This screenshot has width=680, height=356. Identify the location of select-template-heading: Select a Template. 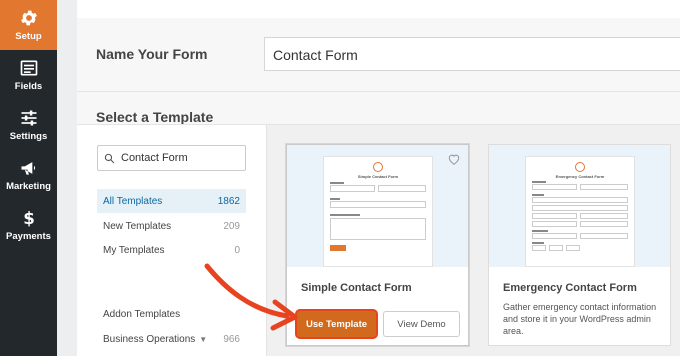
(155, 117).